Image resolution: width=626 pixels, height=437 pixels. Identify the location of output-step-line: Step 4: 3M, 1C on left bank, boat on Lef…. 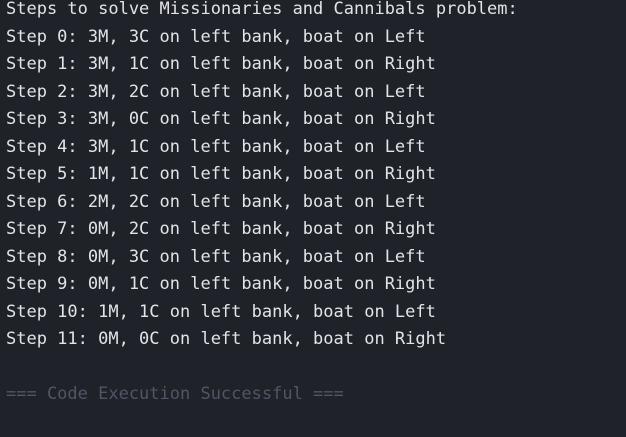
(216, 146).